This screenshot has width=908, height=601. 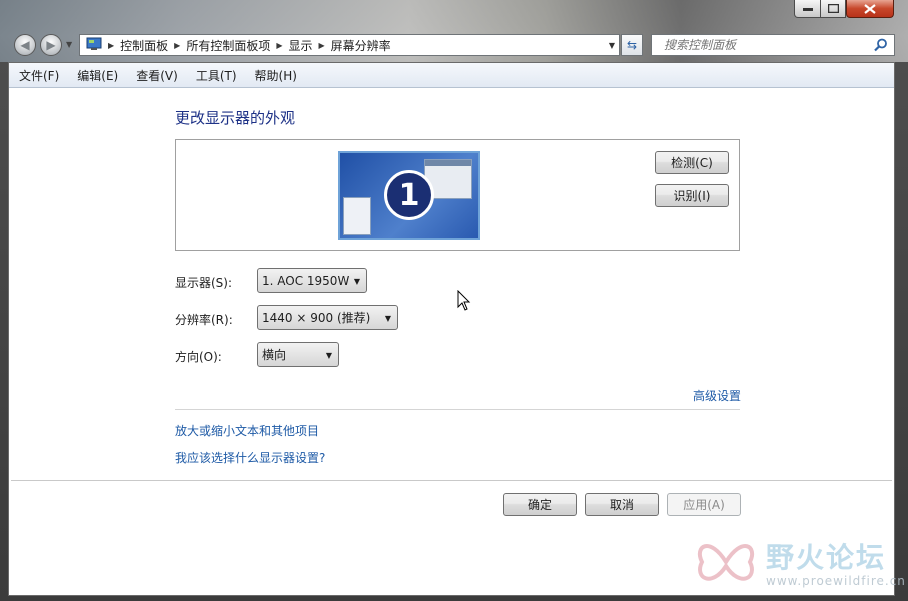 I want to click on display-select-value: 1. AOC 1950W, so click(x=306, y=280).